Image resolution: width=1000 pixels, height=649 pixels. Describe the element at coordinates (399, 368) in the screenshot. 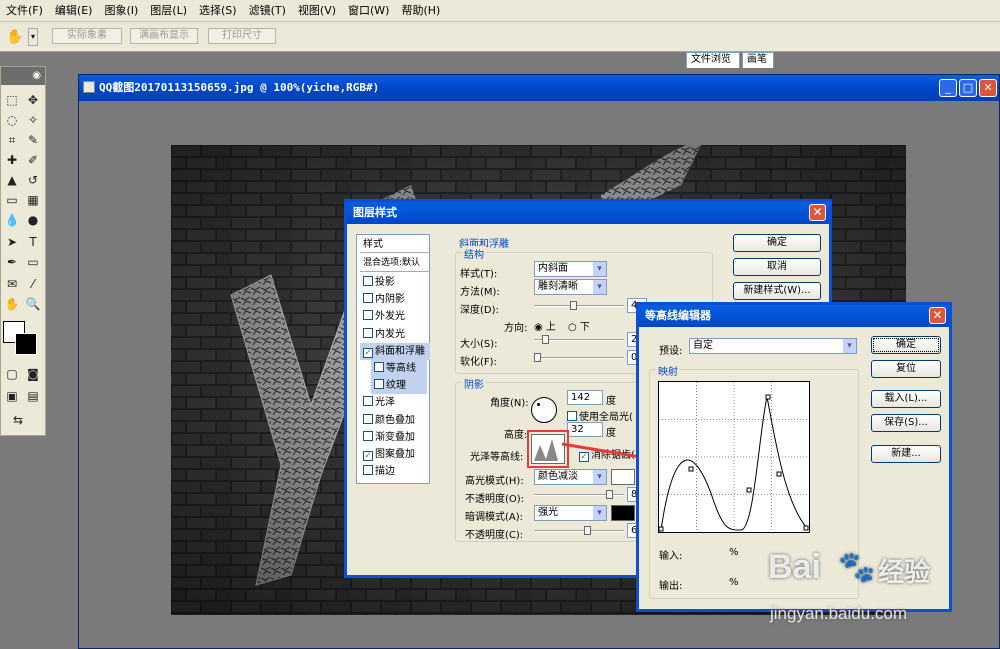

I see `style-item: 等高线` at that location.